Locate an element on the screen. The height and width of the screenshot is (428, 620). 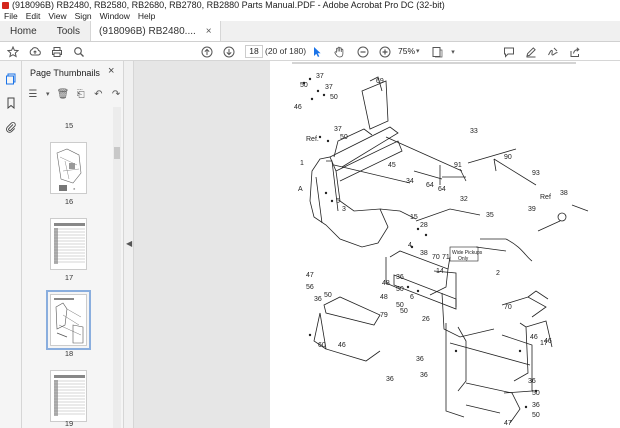
tab-tools: Tools is located at coordinates (68, 31).